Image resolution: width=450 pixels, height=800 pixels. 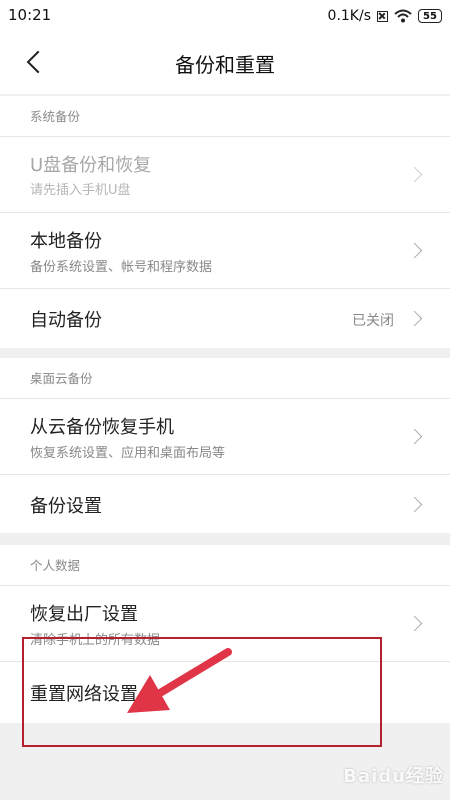 I want to click on item-title: 备份设置, so click(x=66, y=506).